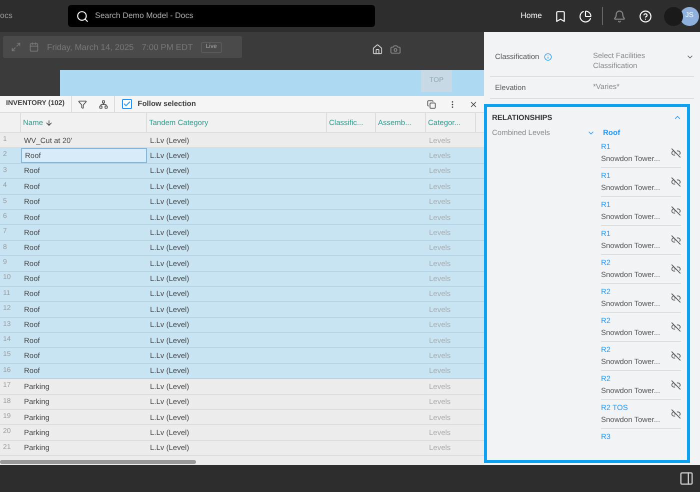 This screenshot has width=700, height=492. Describe the element at coordinates (548, 56) in the screenshot. I see `info-icon` at that location.